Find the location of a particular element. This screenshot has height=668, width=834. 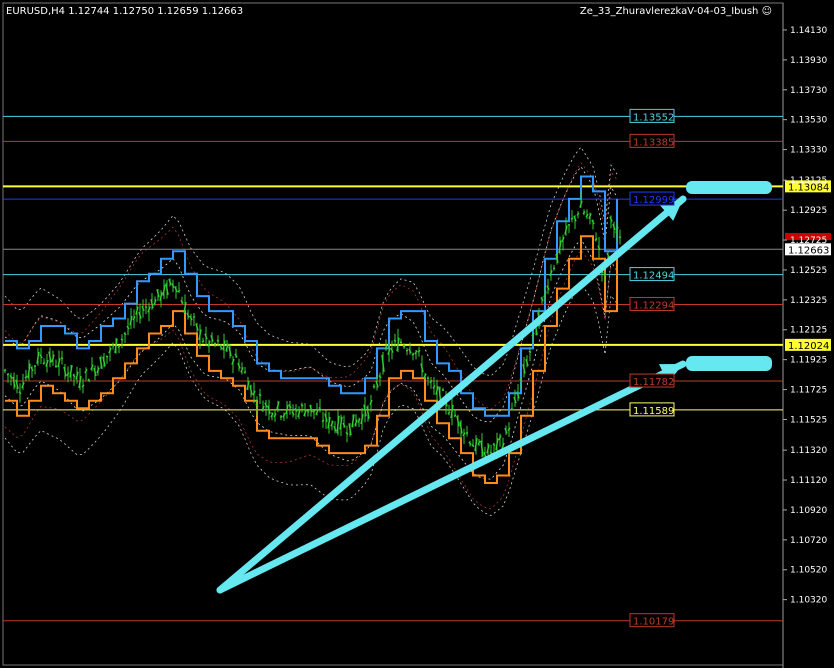

level-label-text: 1.13385 is located at coordinates (653, 142).